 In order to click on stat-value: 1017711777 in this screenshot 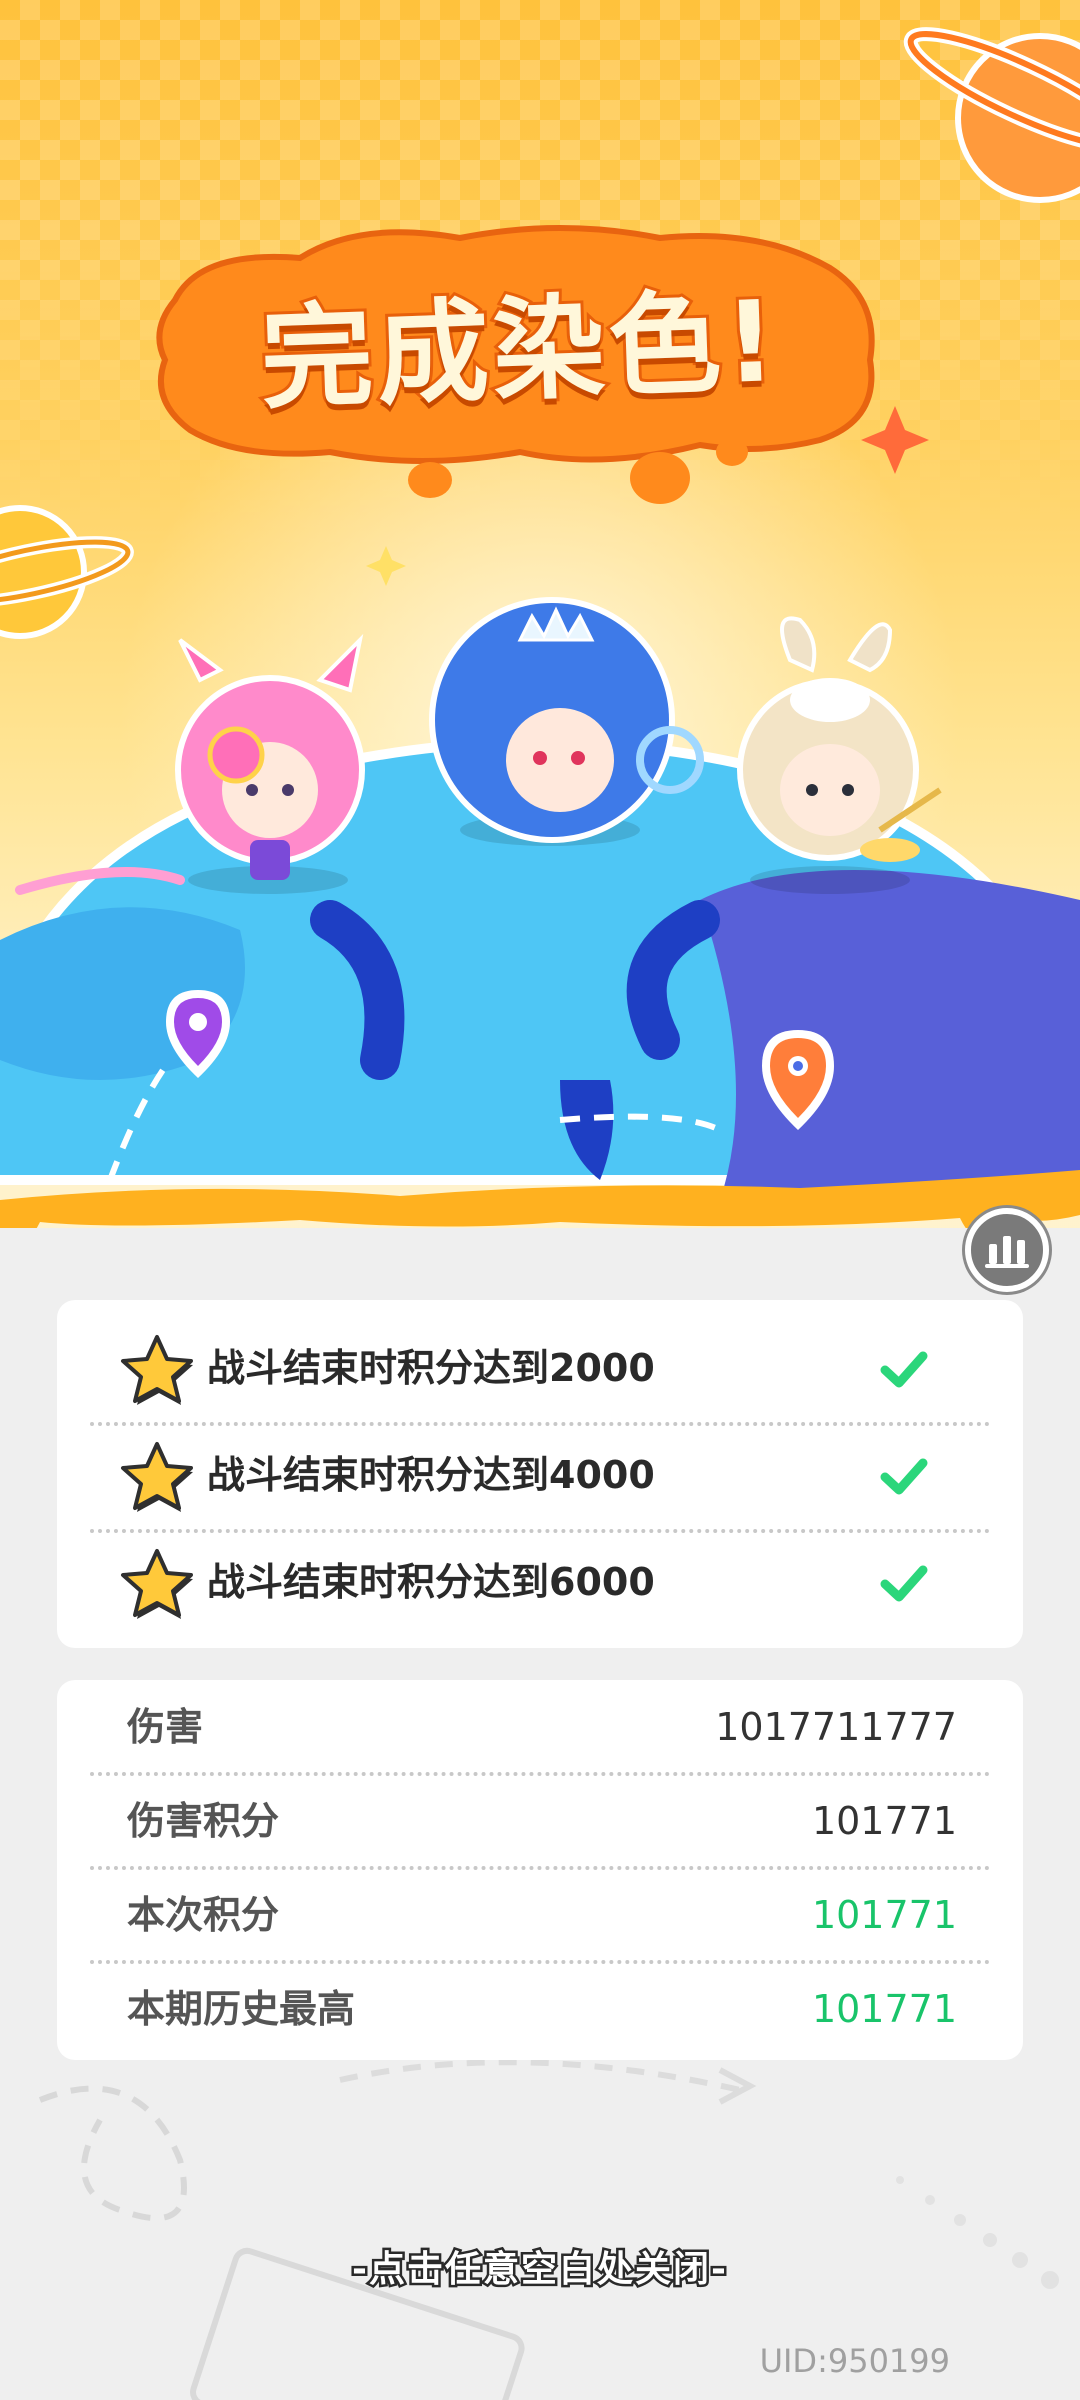, I will do `click(836, 1727)`.